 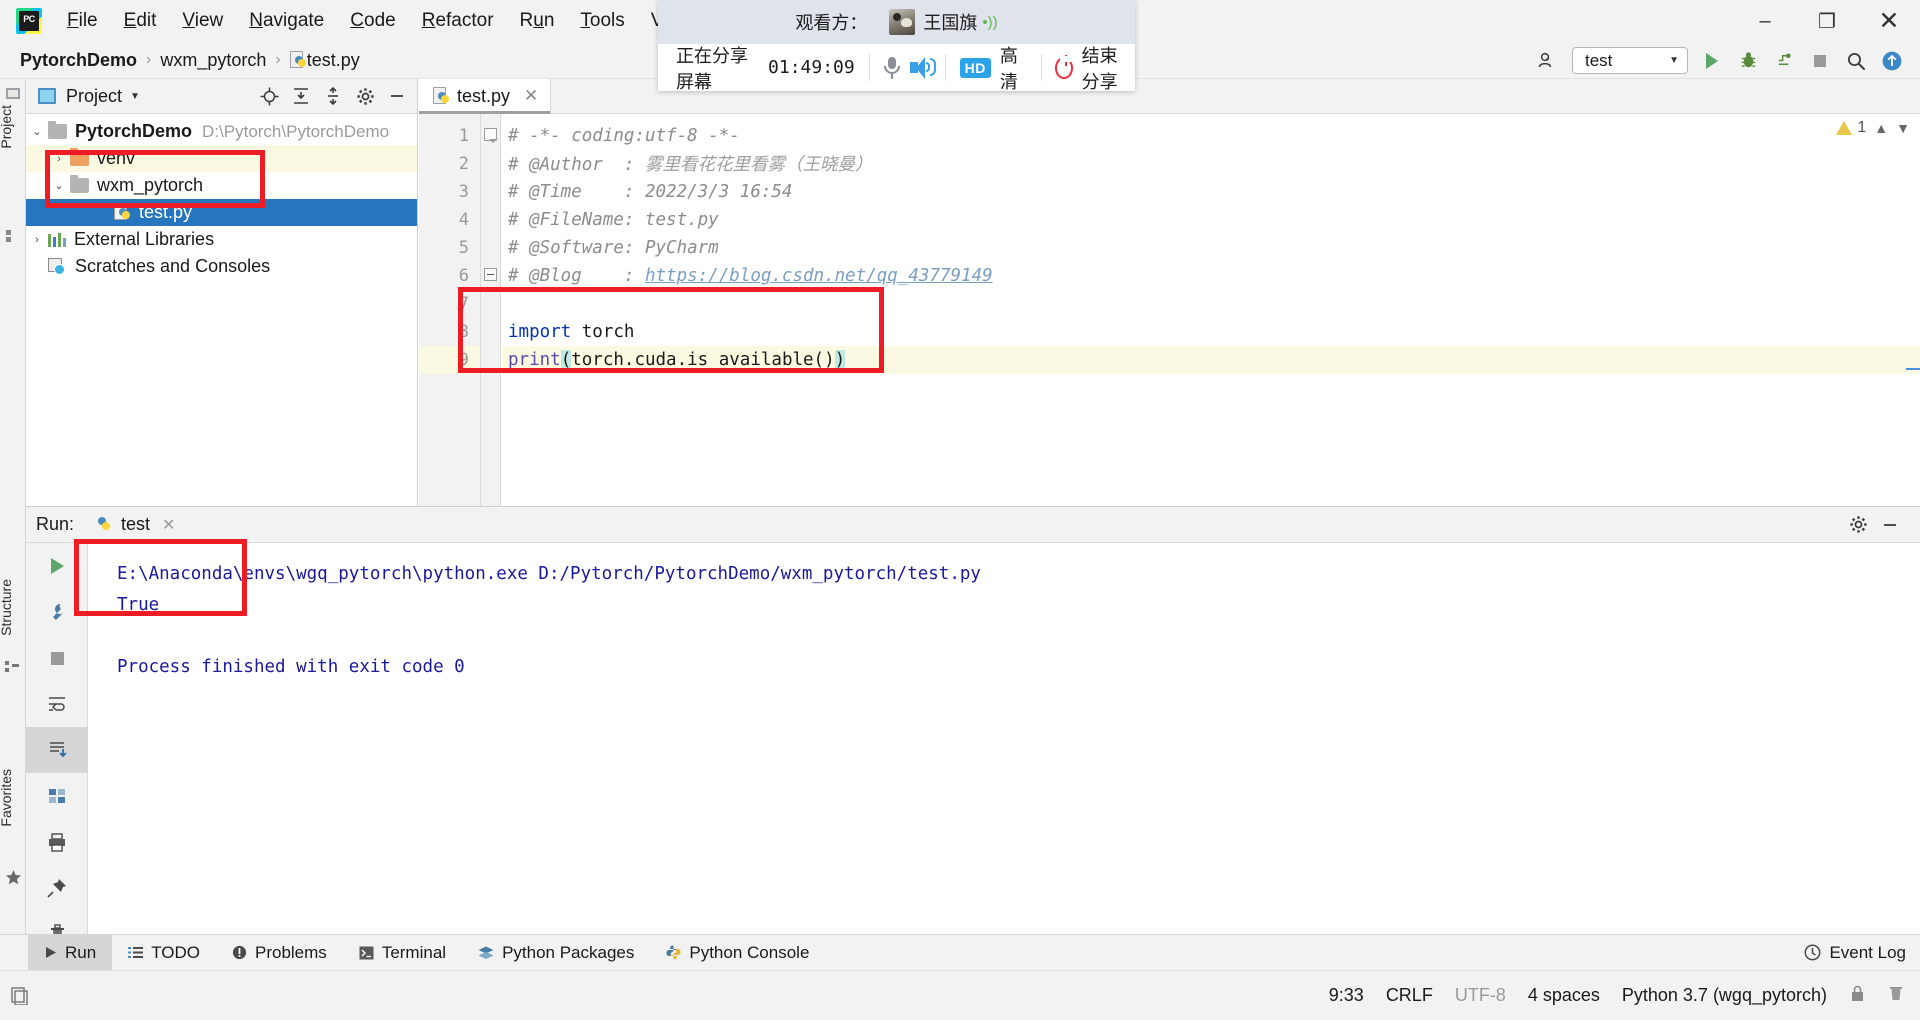 I want to click on breadcrumb-item-file: test.py, so click(x=333, y=60).